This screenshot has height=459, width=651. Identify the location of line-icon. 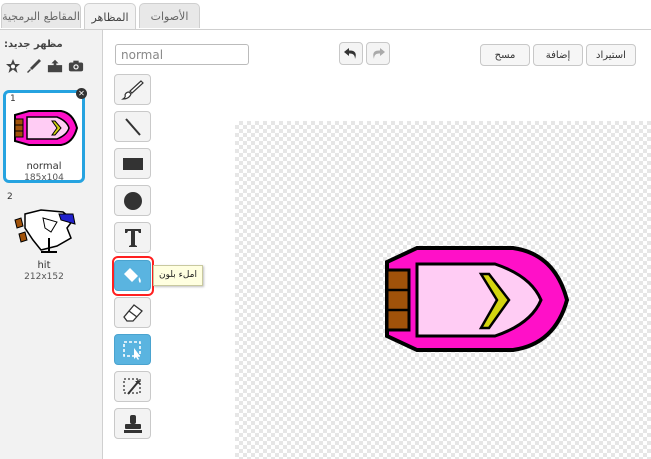
(132, 126).